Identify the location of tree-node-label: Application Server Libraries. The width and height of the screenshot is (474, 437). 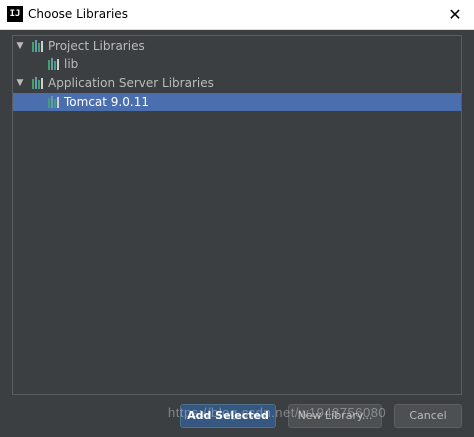
(131, 83).